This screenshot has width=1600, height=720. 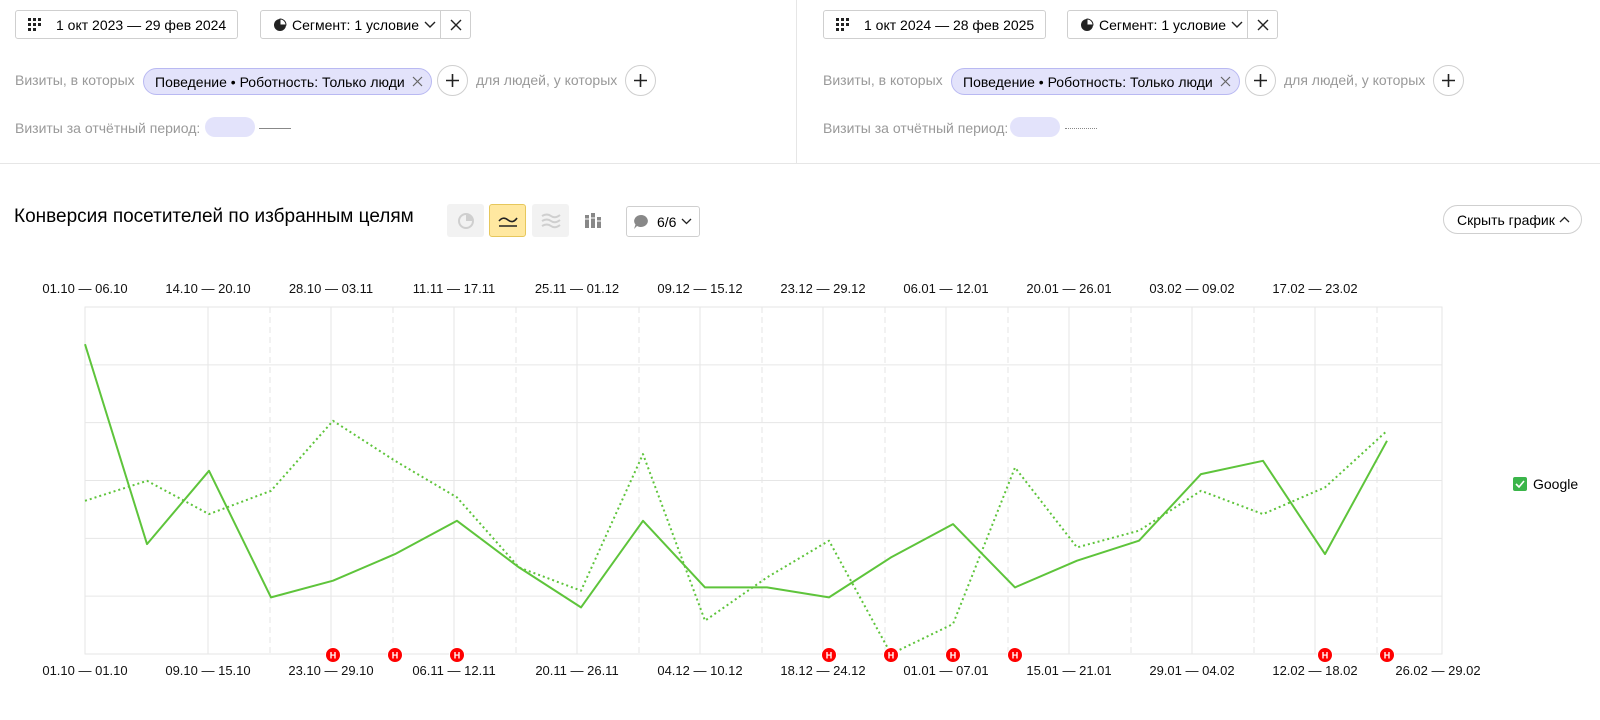 I want to click on x-tick-label-top: 17.02 — 23.02, so click(x=1314, y=288).